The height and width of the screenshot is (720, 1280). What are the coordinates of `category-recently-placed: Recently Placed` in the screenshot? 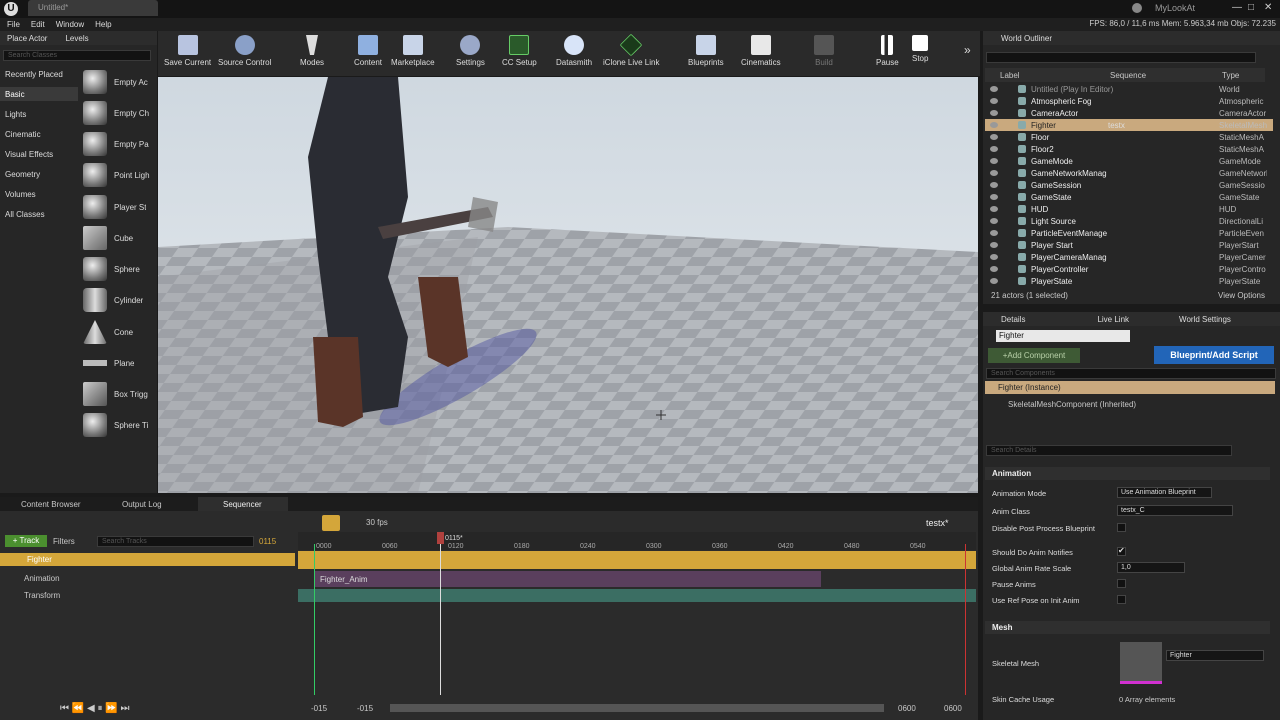 It's located at (34, 74).